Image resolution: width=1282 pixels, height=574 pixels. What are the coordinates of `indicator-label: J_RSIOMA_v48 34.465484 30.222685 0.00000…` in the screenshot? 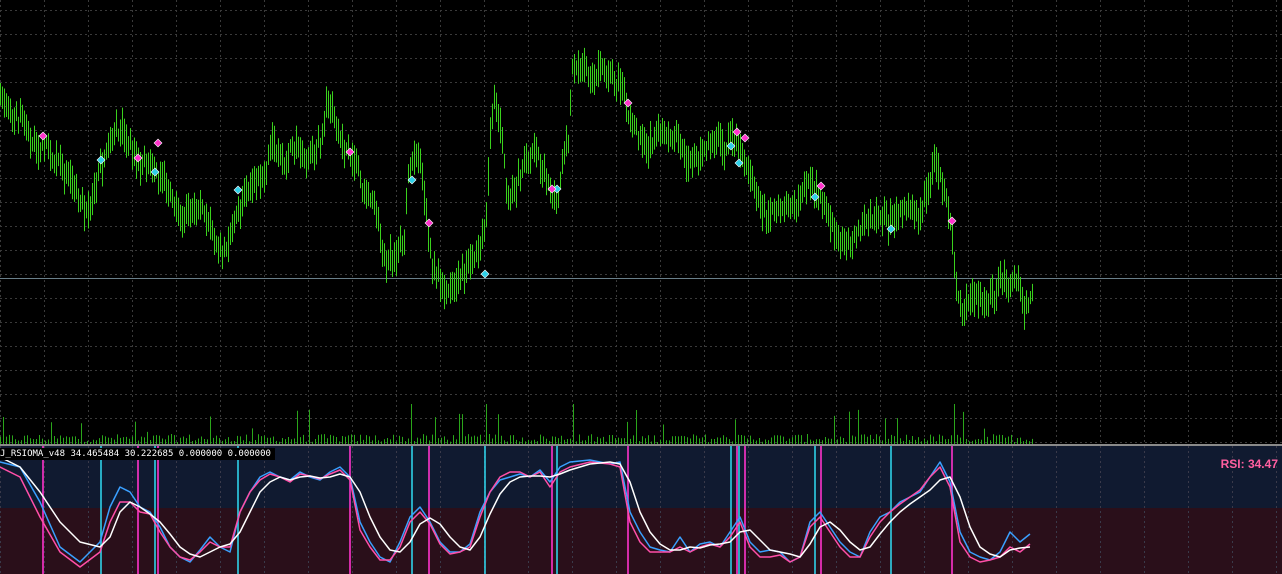 It's located at (137, 454).